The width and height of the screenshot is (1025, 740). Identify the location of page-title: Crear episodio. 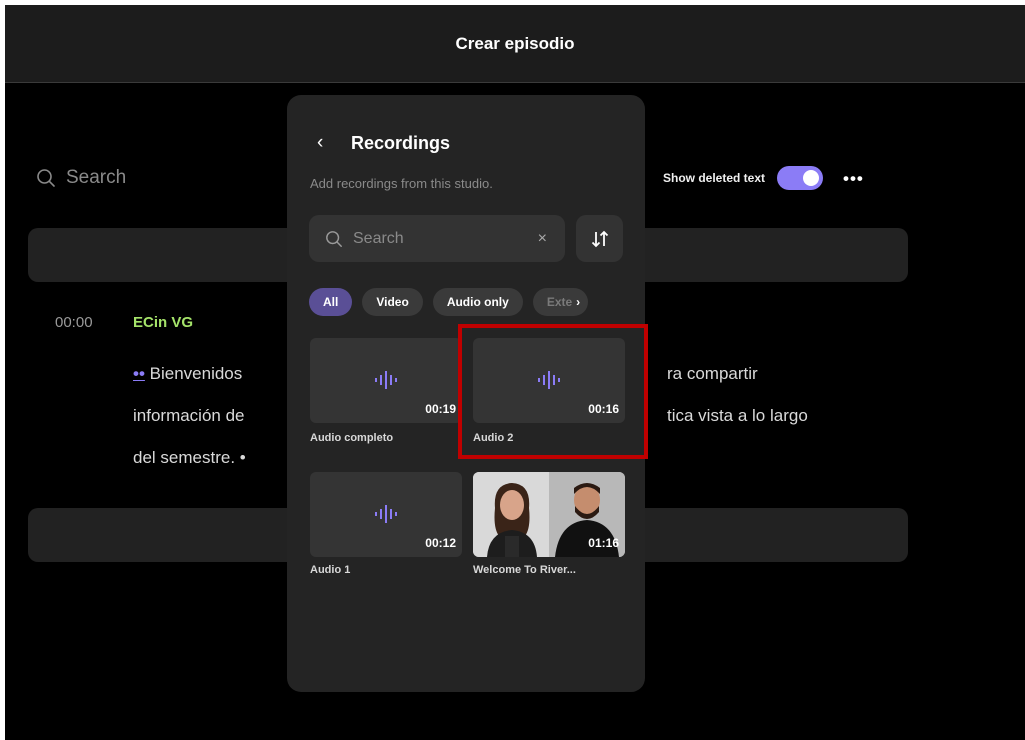
(515, 43).